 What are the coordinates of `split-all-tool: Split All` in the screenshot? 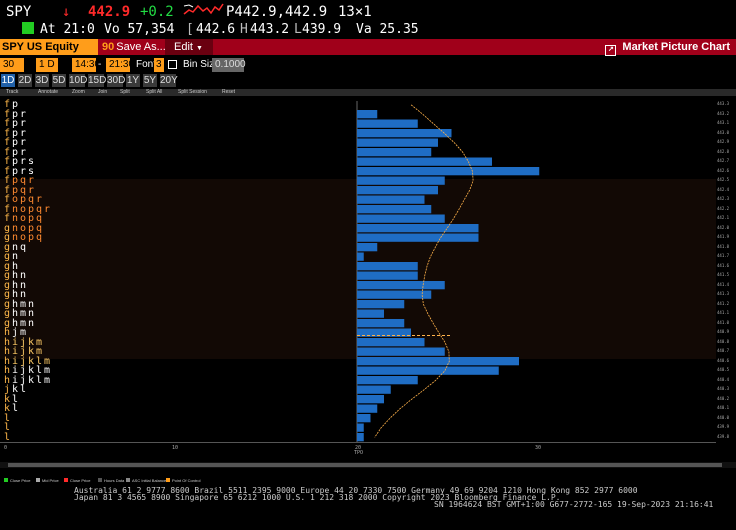 It's located at (154, 92).